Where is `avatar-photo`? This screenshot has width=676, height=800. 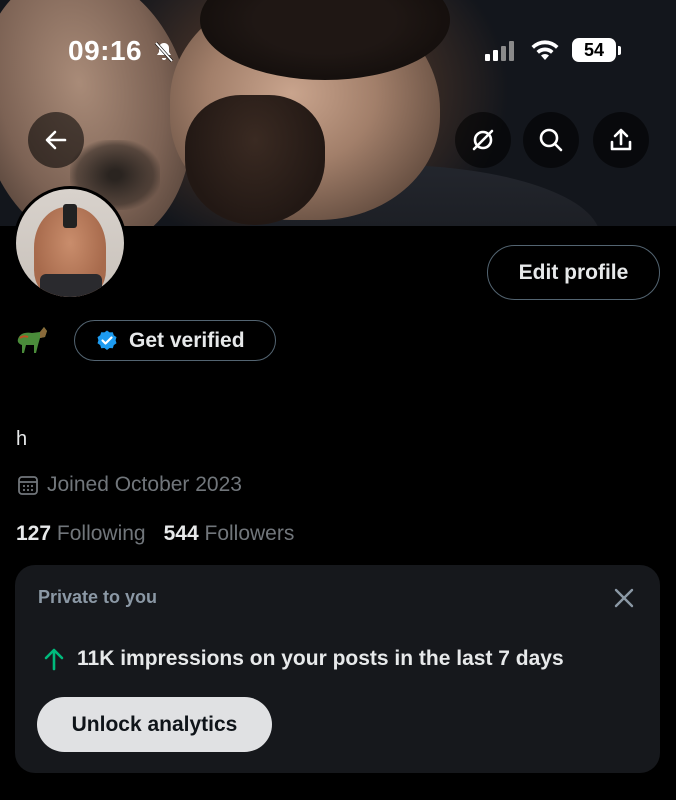
avatar-photo is located at coordinates (70, 243).